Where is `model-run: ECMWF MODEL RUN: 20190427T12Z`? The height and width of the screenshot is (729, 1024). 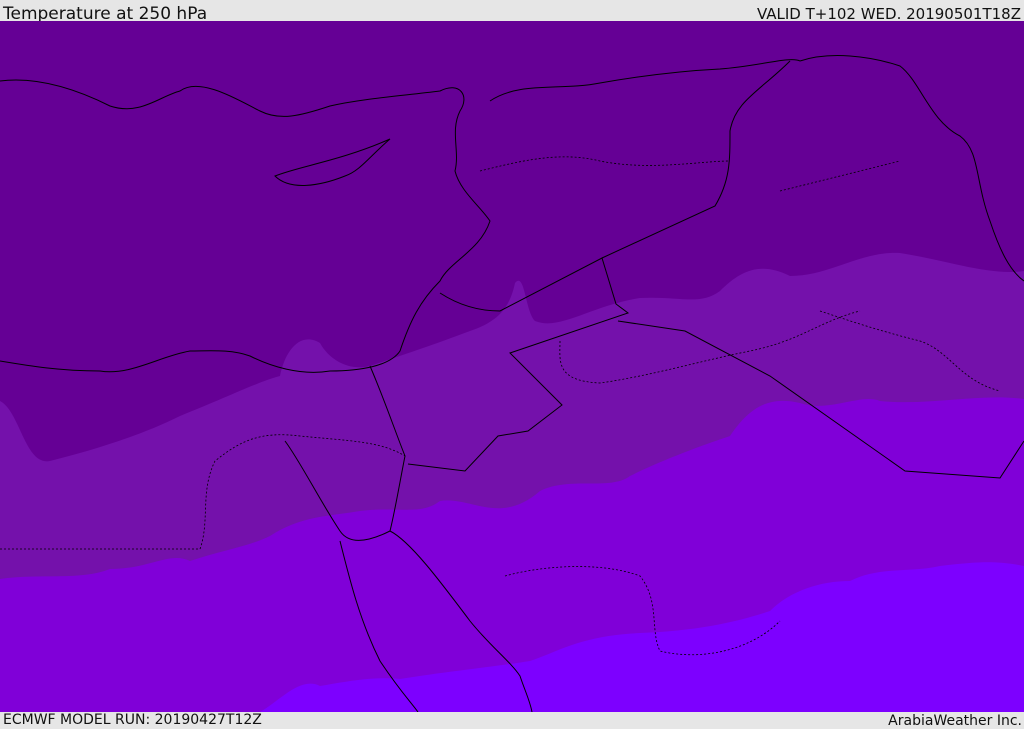
model-run: ECMWF MODEL RUN: 20190427T12Z is located at coordinates (132, 720).